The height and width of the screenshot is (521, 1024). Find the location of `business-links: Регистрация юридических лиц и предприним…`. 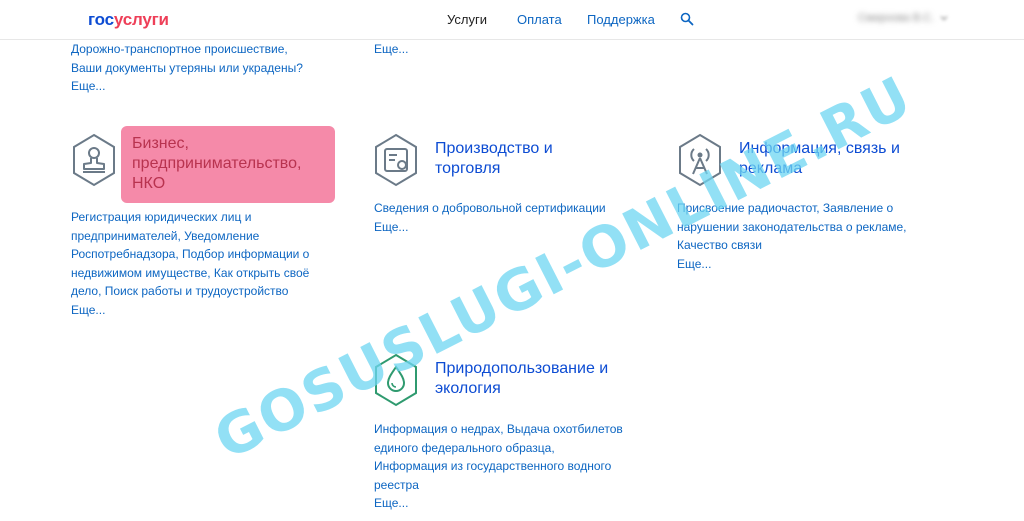

business-links: Регистрация юридических лиц и предприним… is located at coordinates (202, 263).